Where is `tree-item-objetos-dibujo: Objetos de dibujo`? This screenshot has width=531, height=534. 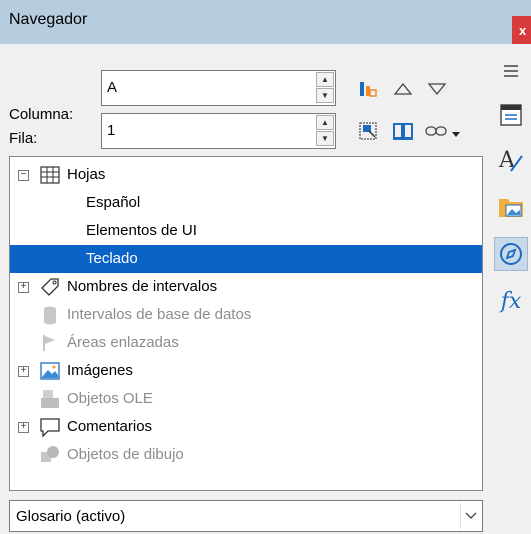
tree-item-objetos-dibujo: Objetos de dibujo is located at coordinates (246, 455).